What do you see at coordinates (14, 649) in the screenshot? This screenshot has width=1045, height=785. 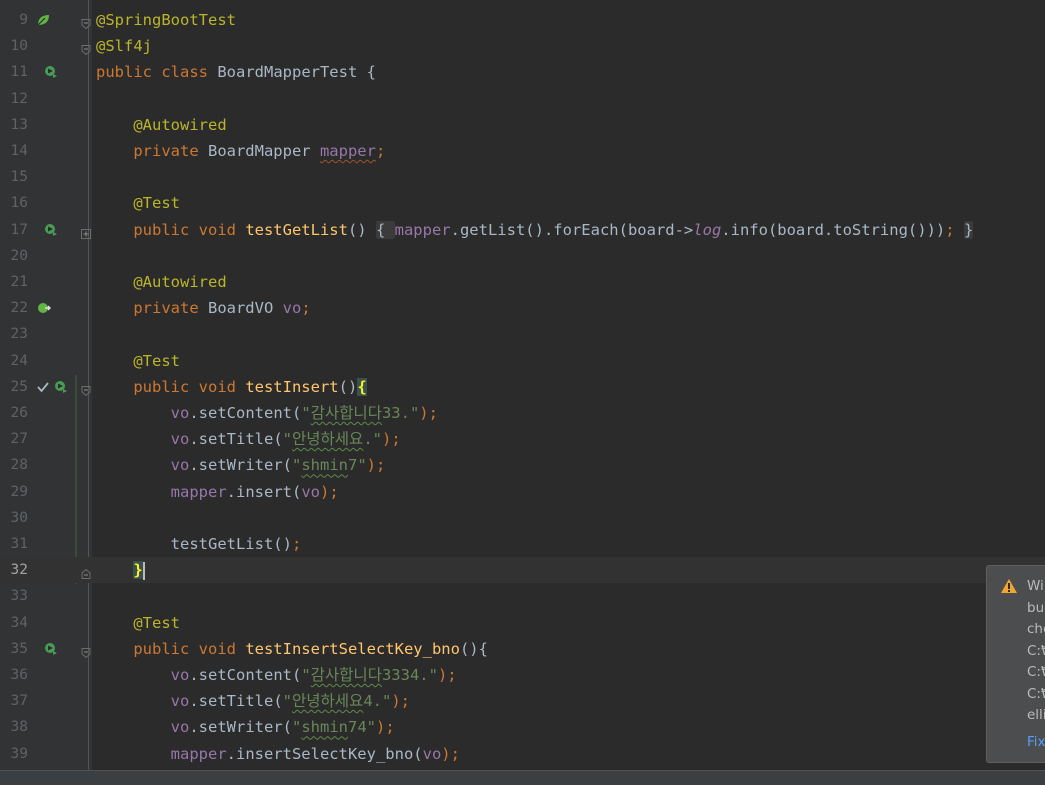 I see `line-number: 35` at bounding box center [14, 649].